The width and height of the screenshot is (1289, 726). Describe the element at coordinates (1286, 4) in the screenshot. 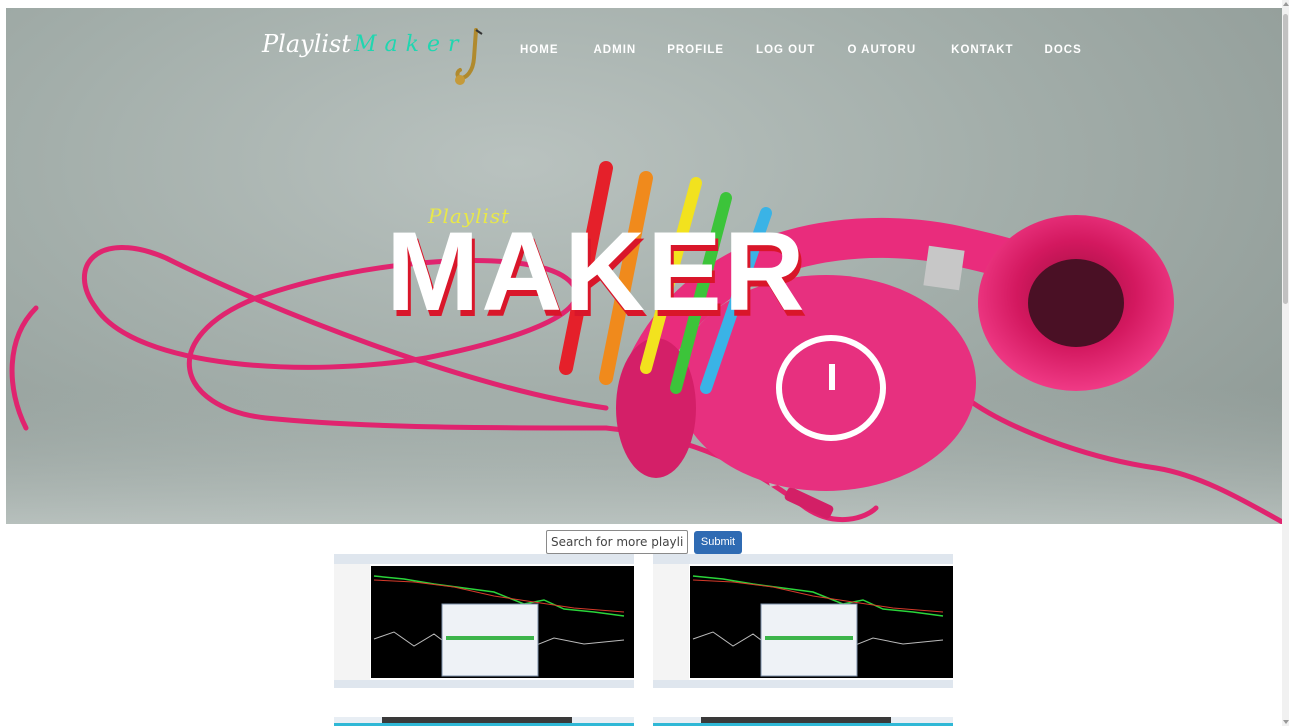

I see `scroll-up-icon` at that location.